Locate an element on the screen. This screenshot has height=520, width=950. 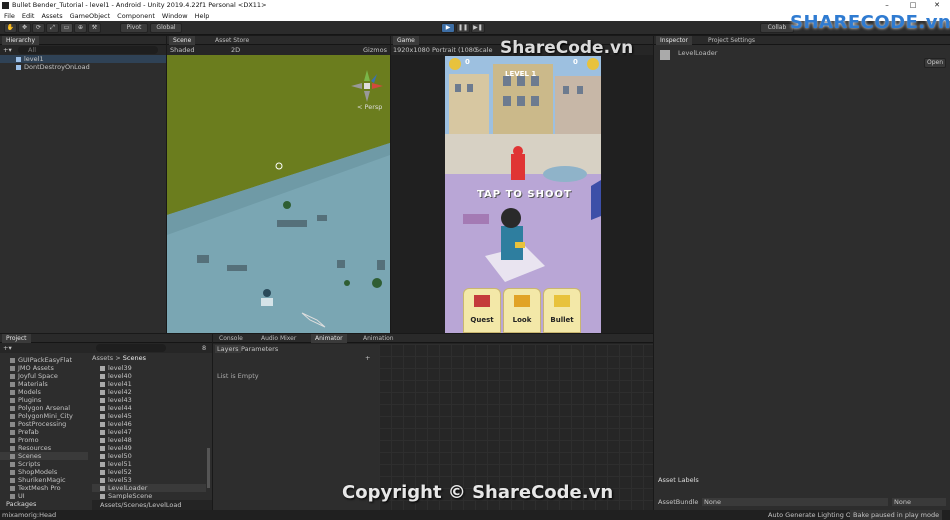
minimize-button: – is located at coordinates (887, 5).